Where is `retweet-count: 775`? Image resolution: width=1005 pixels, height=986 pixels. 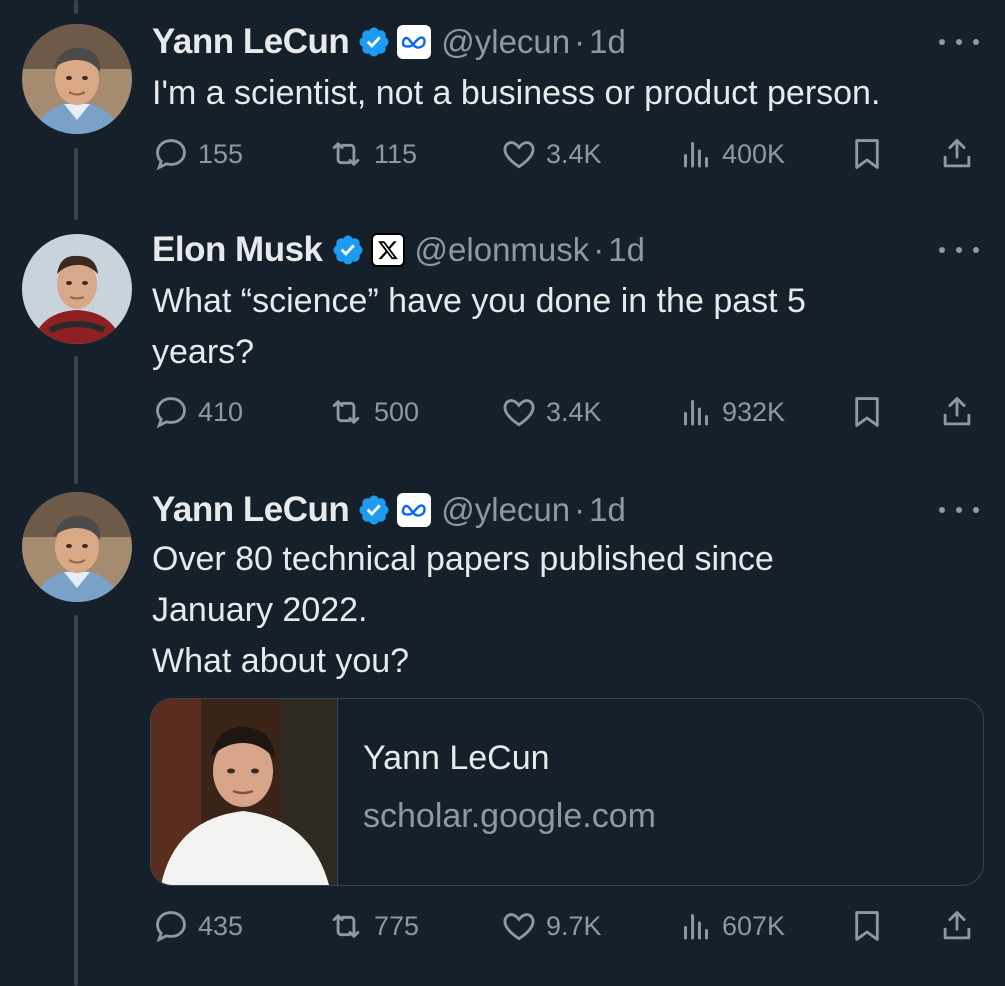
retweet-count: 775 is located at coordinates (397, 925).